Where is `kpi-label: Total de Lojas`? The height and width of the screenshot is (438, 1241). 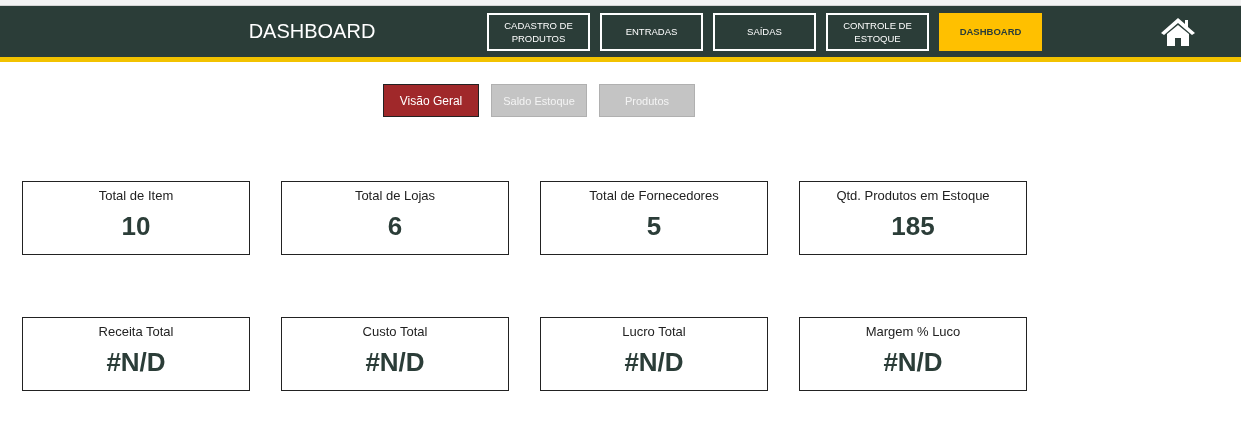
kpi-label: Total de Lojas is located at coordinates (395, 195).